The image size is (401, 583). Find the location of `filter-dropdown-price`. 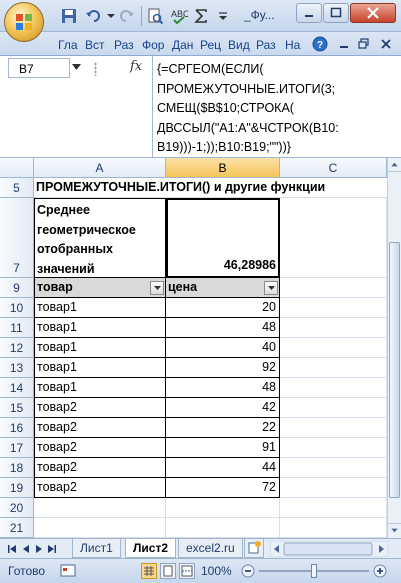

filter-dropdown-price is located at coordinates (271, 288).